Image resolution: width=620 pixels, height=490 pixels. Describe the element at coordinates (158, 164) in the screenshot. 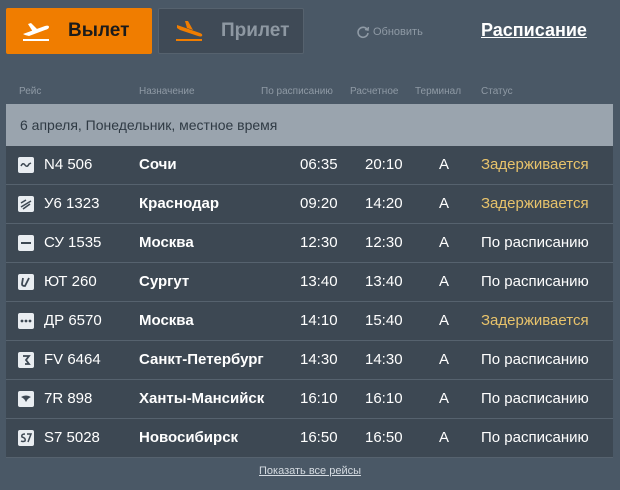

I see `destination: Сочи` at that location.